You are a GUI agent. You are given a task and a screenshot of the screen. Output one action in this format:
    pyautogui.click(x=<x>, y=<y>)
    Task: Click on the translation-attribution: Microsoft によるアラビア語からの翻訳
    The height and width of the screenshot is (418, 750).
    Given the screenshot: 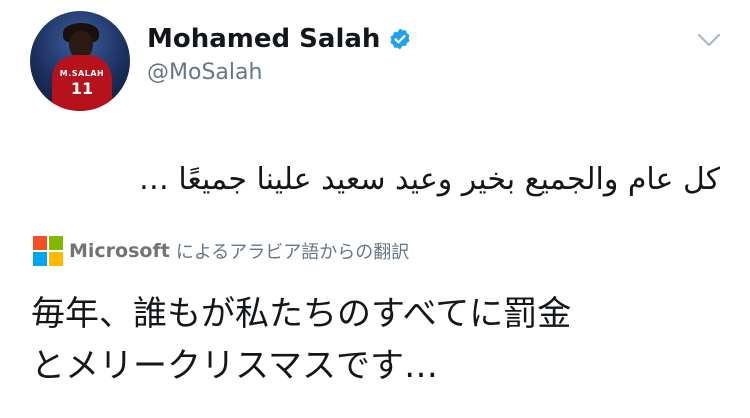 What is the action you would take?
    pyautogui.click(x=221, y=251)
    